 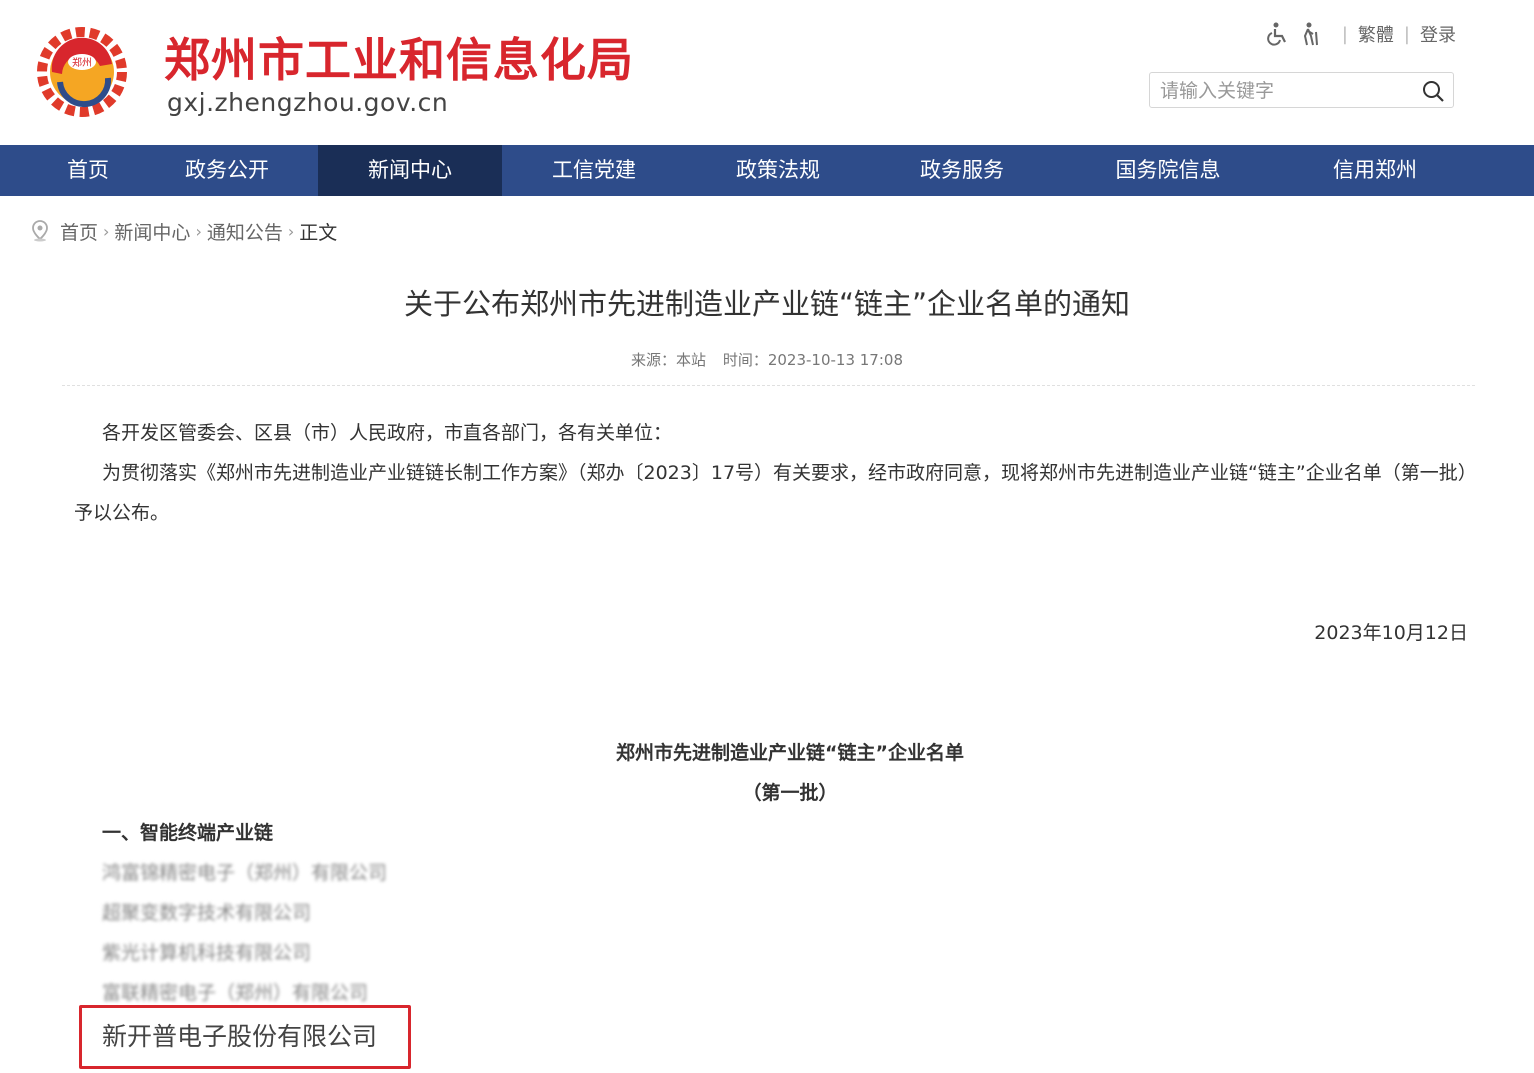 I want to click on search-icon, so click(x=1433, y=91).